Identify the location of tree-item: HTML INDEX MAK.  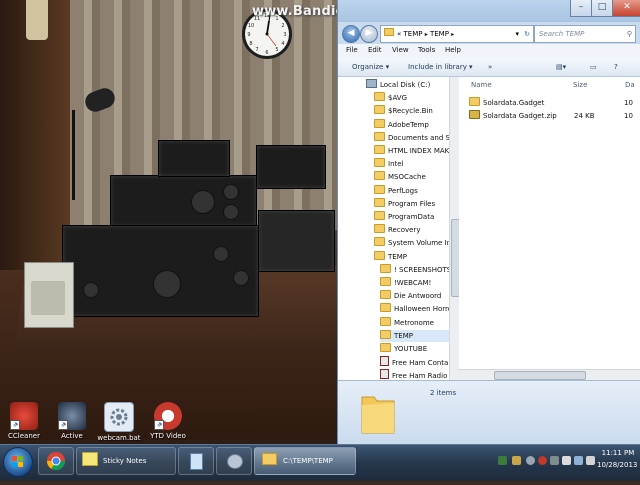
(416, 151).